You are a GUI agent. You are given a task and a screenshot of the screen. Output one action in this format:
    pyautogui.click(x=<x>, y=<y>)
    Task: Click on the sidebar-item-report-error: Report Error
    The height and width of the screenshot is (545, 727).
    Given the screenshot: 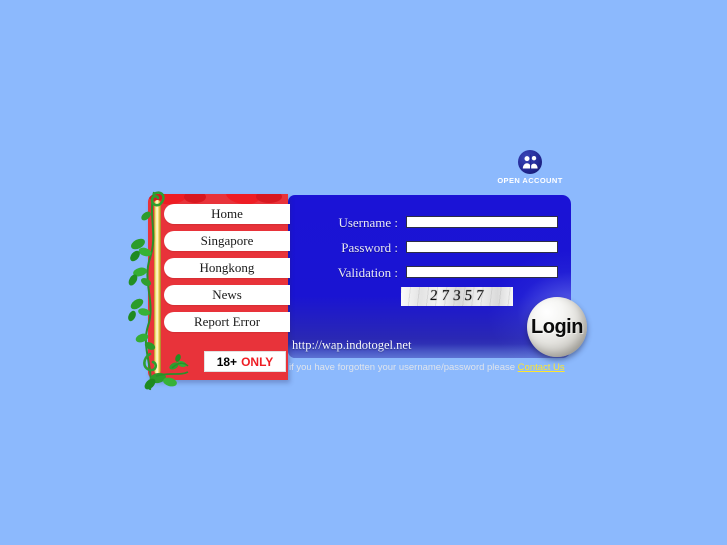 What is the action you would take?
    pyautogui.click(x=227, y=322)
    